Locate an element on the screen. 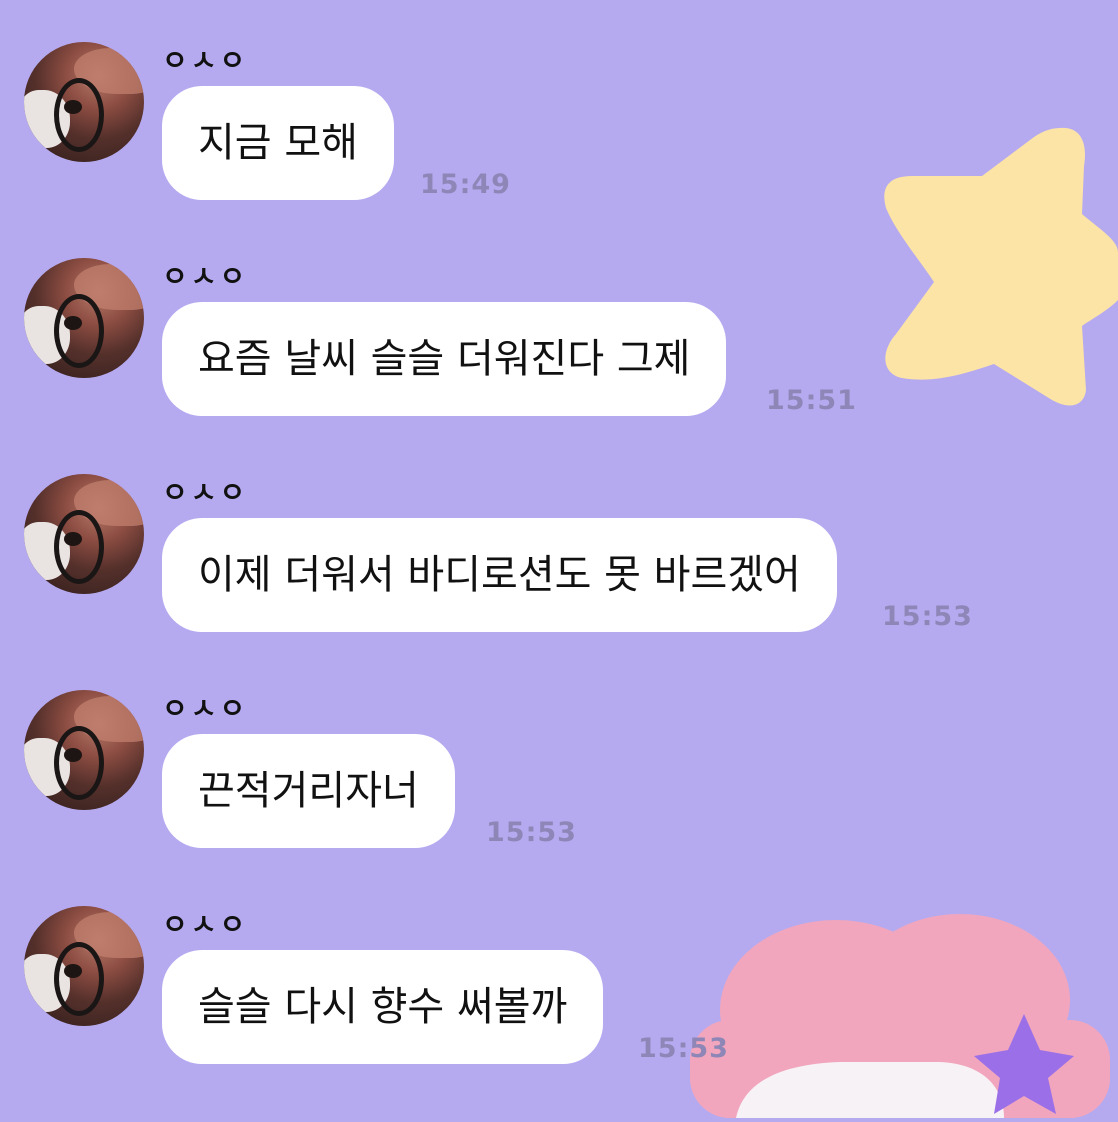  message-bubble: 끈적거리자너 is located at coordinates (308, 791).